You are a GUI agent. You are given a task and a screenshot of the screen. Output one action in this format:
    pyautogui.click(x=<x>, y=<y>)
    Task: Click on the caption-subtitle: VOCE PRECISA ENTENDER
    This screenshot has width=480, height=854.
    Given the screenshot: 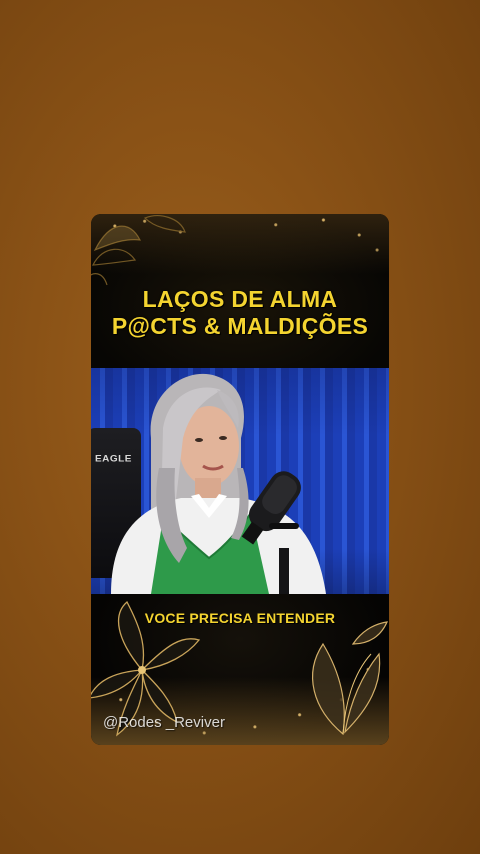 What is the action you would take?
    pyautogui.click(x=240, y=618)
    